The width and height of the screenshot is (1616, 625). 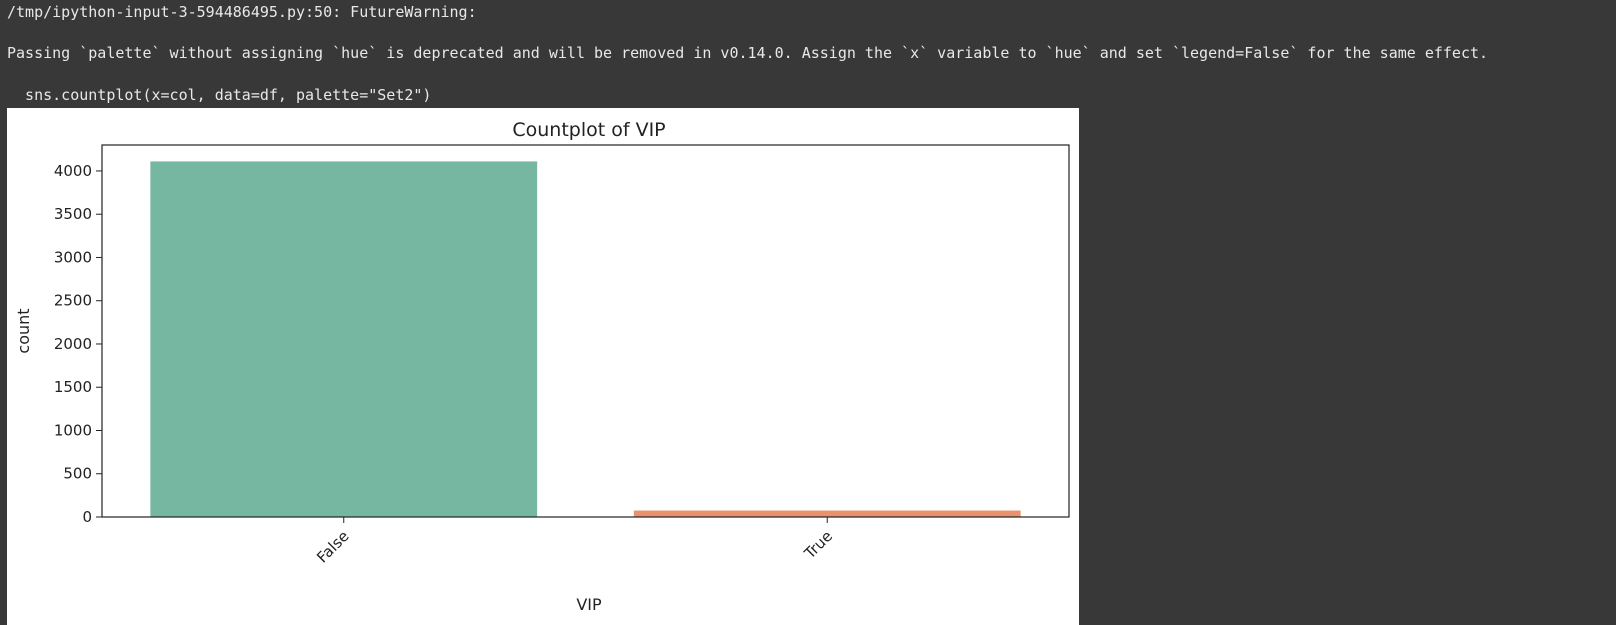 I want to click on y-axis-label: count, so click(x=23, y=330).